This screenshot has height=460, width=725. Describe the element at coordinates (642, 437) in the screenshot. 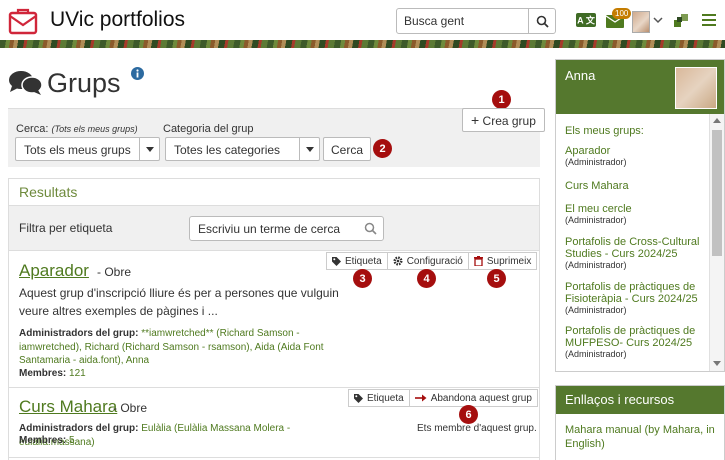

I see `links-item: Mahara manual (by Mahara, in English)` at that location.